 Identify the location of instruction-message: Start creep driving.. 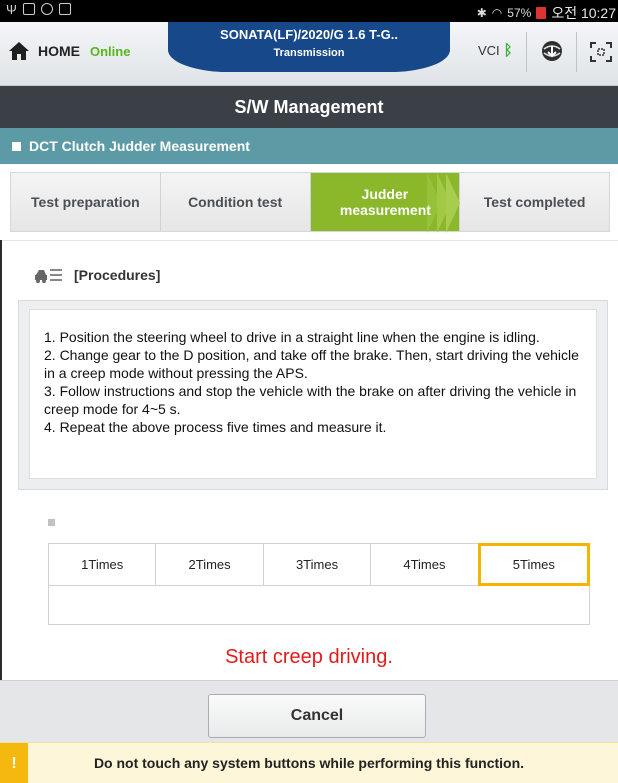
(309, 657).